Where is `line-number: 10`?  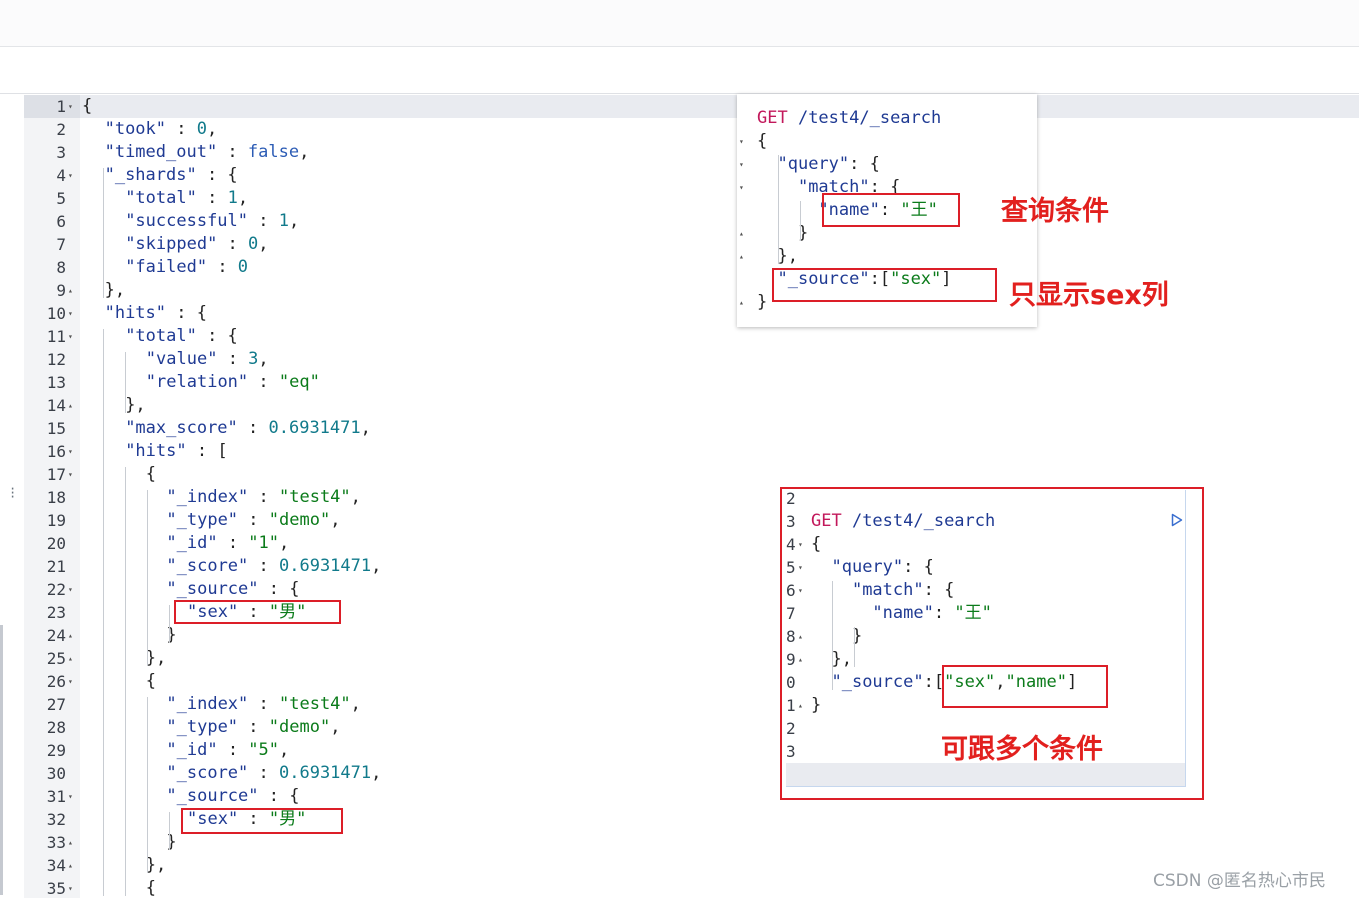
line-number: 10 is located at coordinates (56, 313).